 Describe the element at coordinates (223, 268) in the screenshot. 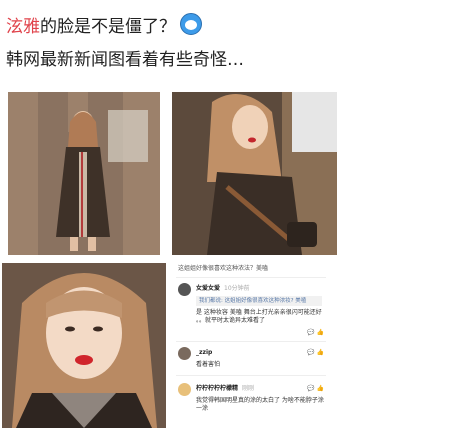

I see `comment-header-text: 这姐姐好像很喜欢这种浓法？美嗑` at that location.